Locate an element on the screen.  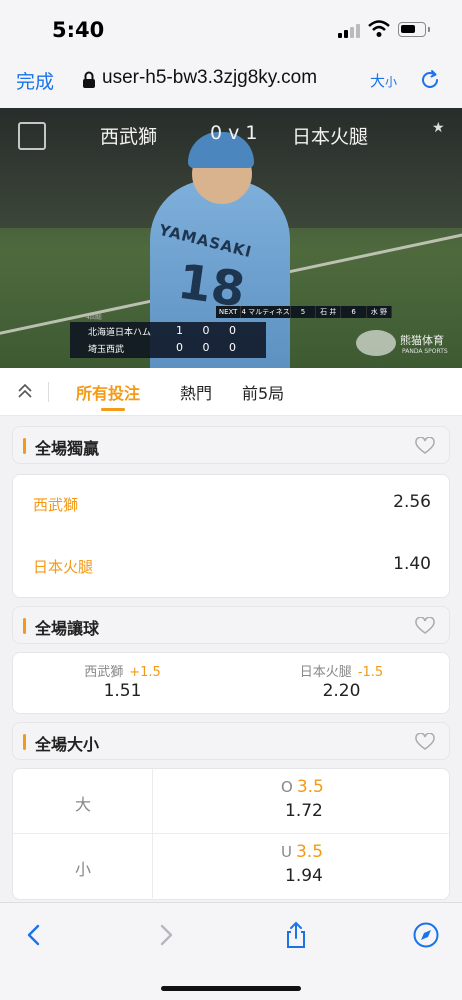
section-title: 全場獨贏 is located at coordinates (67, 448).